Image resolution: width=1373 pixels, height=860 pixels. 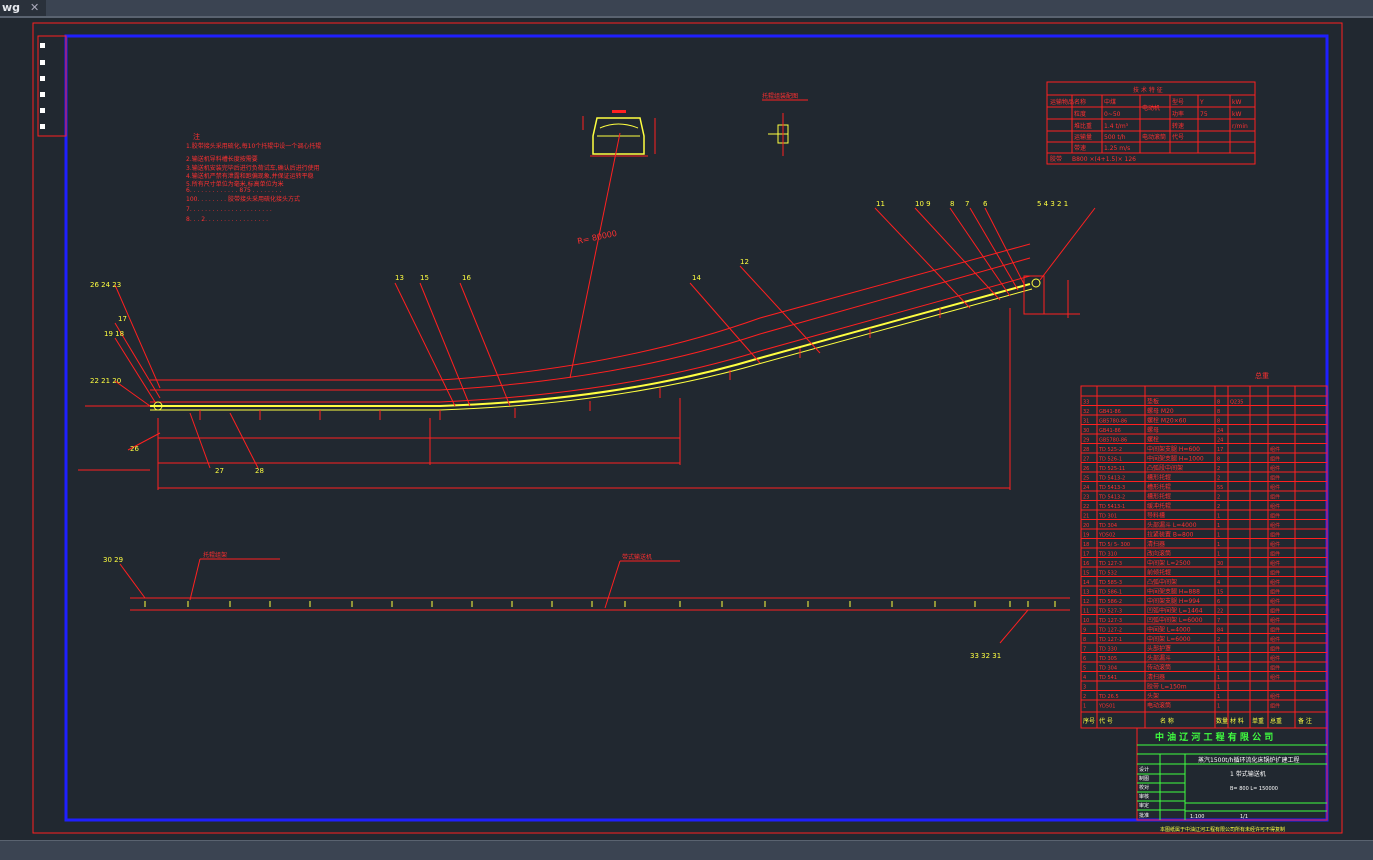 I want to click on bom-cell: 中间架支腿 H=888, so click(x=1173, y=592).